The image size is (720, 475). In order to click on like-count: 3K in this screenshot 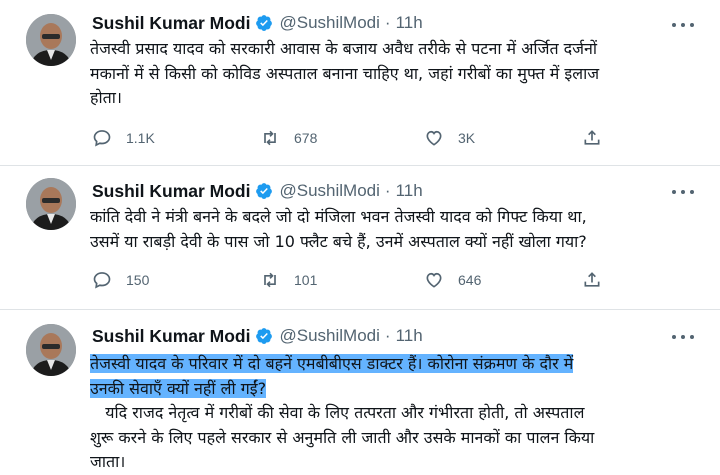, I will do `click(467, 138)`.